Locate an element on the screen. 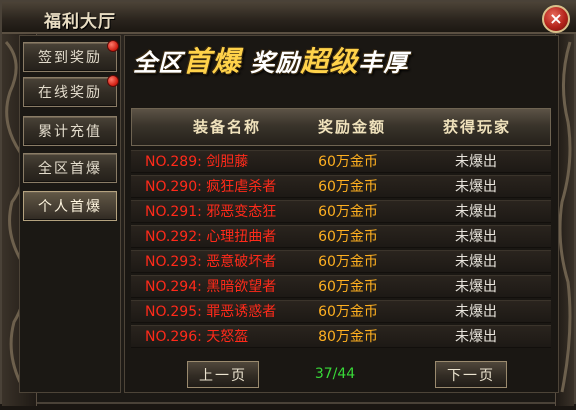 This screenshot has height=410, width=576. sidebar-item-label: 全区首爆 is located at coordinates (70, 169).